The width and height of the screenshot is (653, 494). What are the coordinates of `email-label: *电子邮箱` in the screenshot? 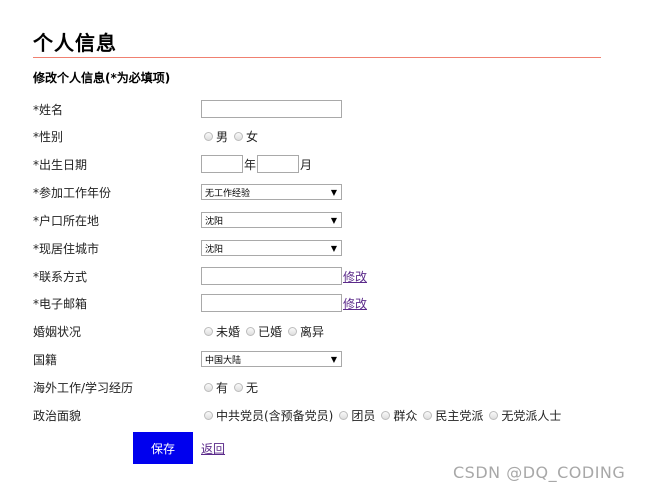 It's located at (60, 304).